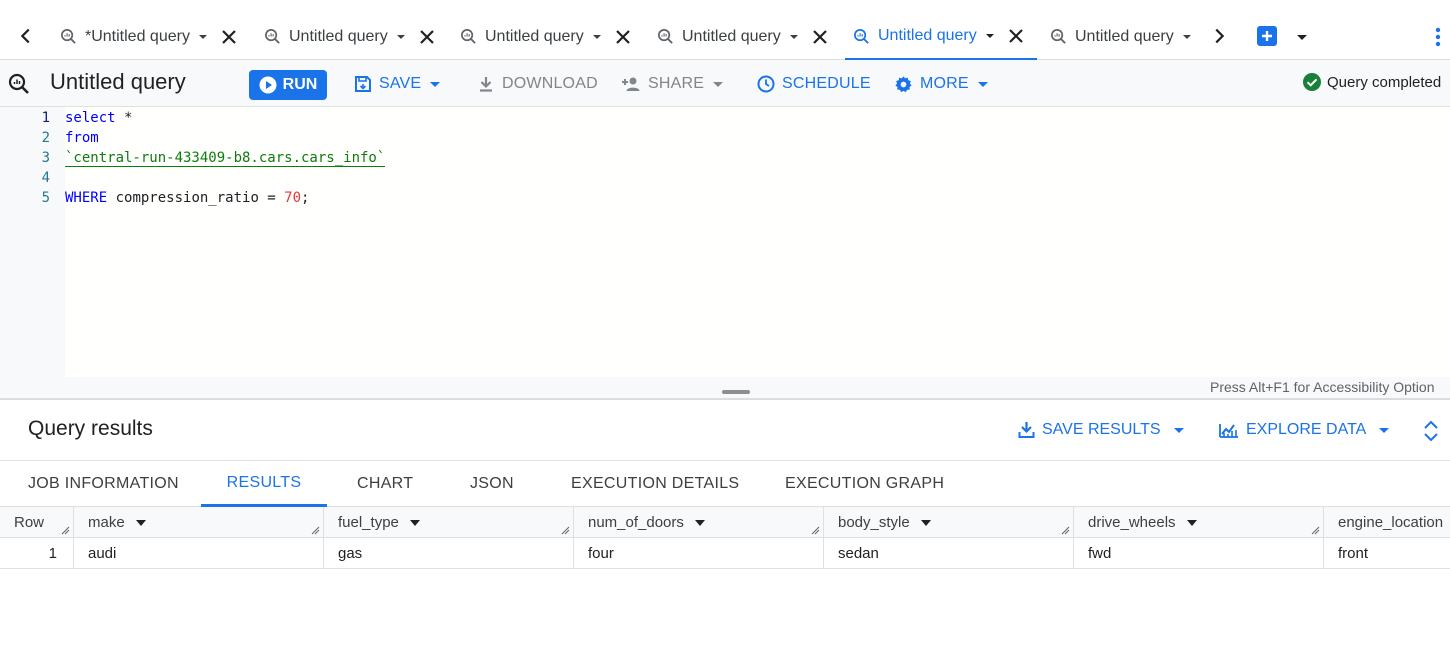 The image size is (1450, 647). Describe the element at coordinates (199, 522) in the screenshot. I see `column-header-make: make` at that location.